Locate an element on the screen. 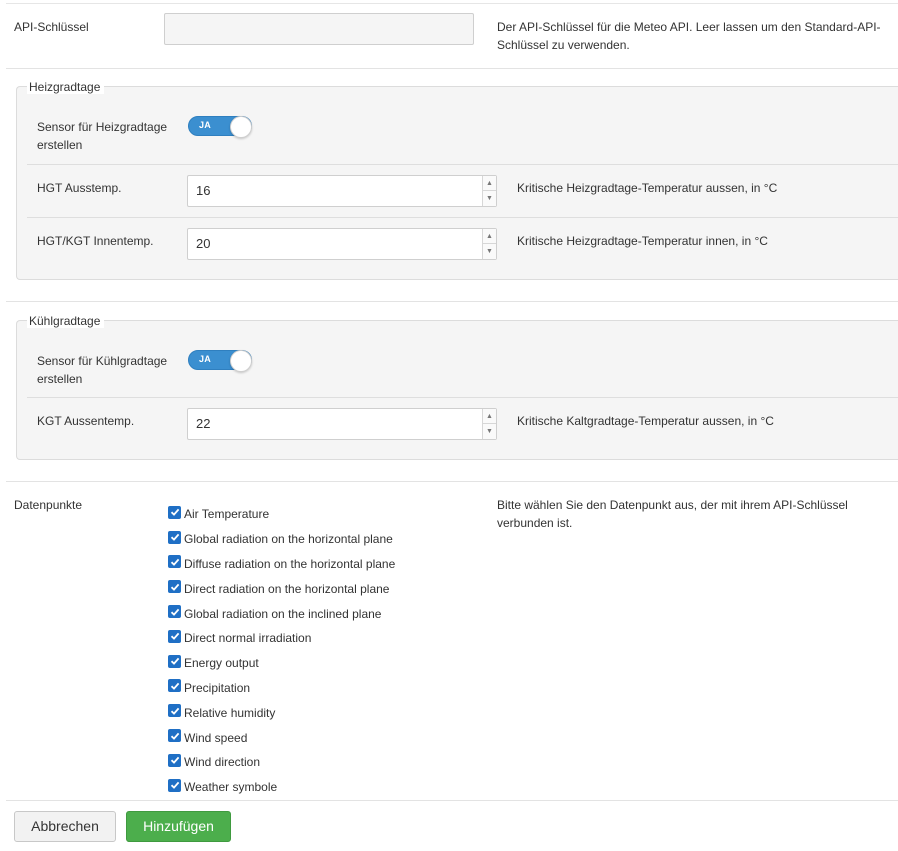 The width and height of the screenshot is (898, 851). datapoint-item: Wind direction is located at coordinates (281, 760).